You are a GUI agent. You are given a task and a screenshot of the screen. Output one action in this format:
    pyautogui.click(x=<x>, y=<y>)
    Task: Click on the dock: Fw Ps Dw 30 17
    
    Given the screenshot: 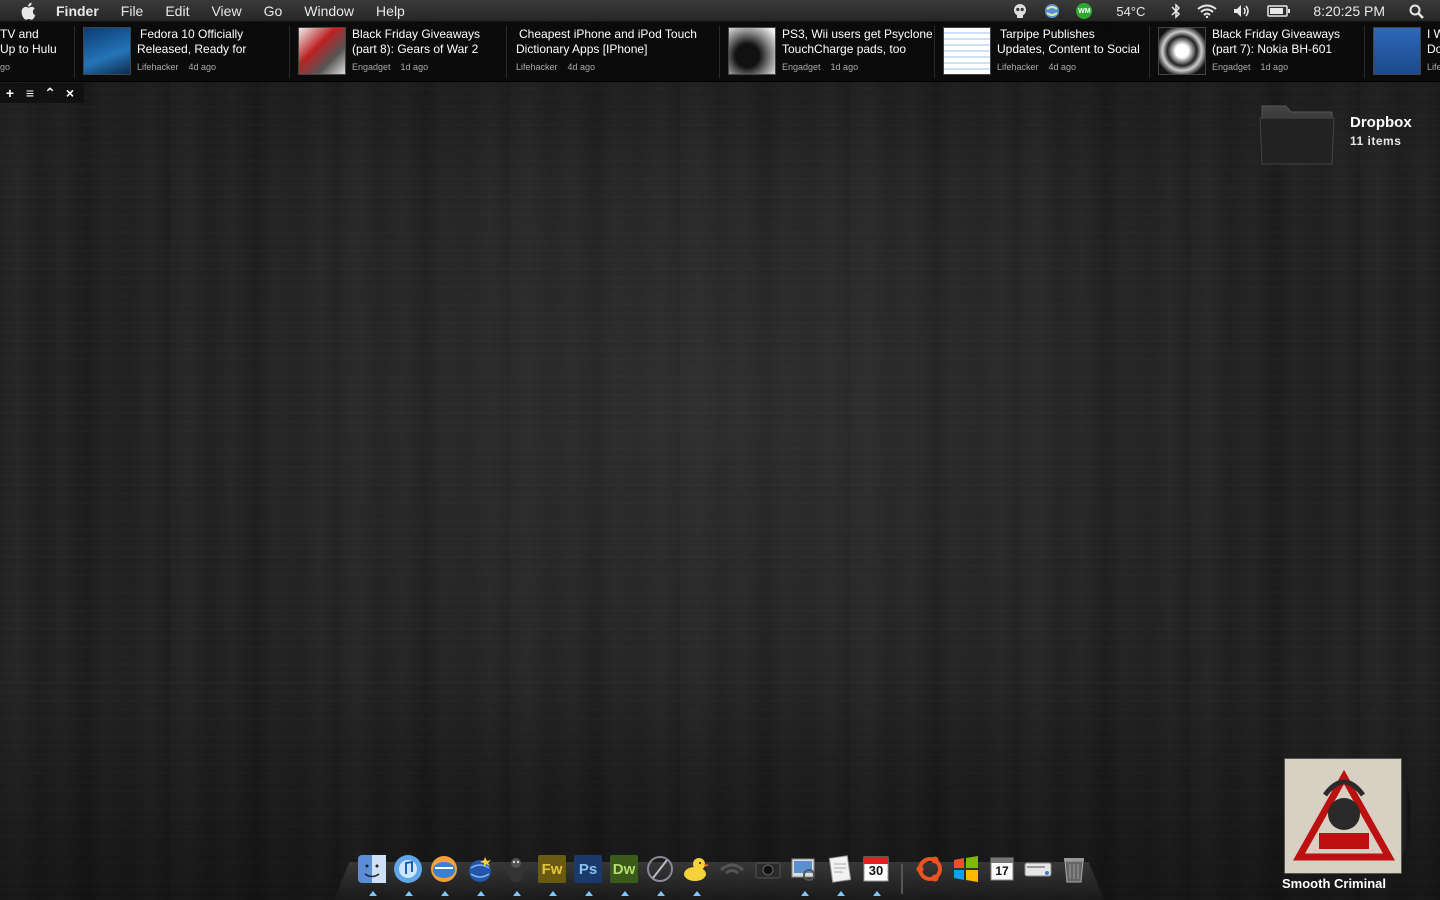 What is the action you would take?
    pyautogui.click(x=719, y=875)
    